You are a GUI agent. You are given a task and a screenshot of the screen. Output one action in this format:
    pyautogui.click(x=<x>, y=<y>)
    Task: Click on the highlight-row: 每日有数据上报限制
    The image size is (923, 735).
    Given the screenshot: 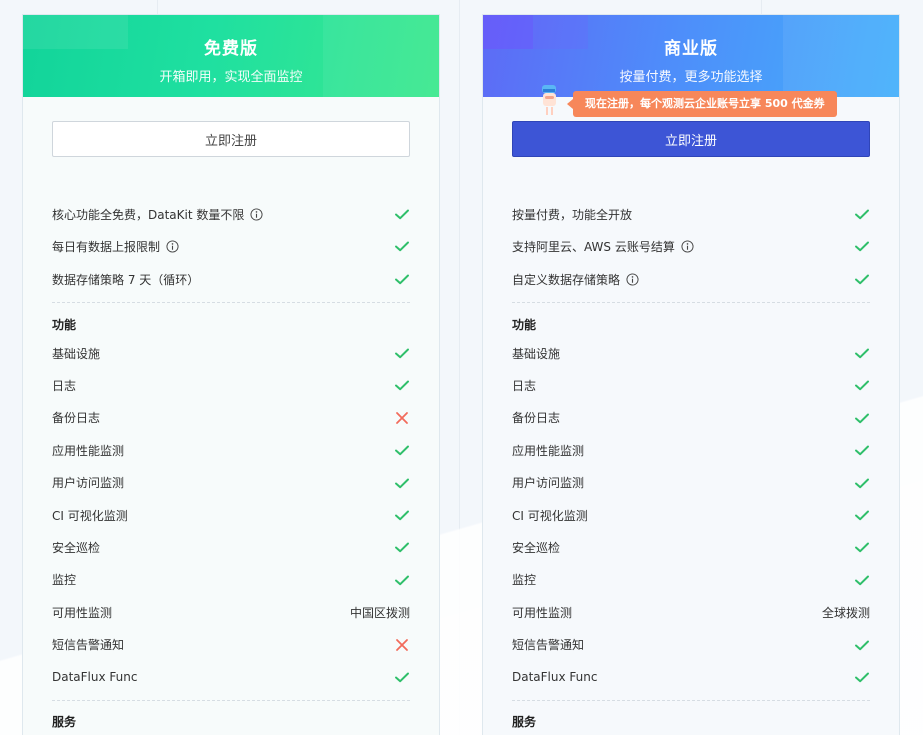 What is the action you would take?
    pyautogui.click(x=231, y=246)
    